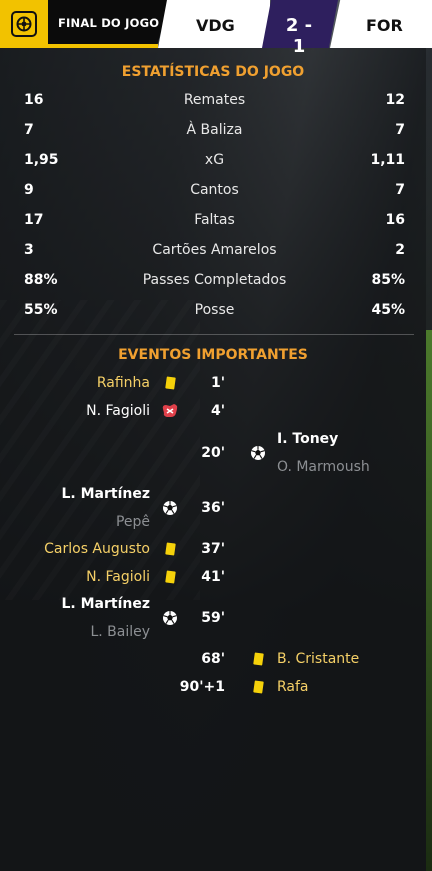 The height and width of the screenshot is (871, 432). I want to click on event-minute: 37', so click(213, 549).